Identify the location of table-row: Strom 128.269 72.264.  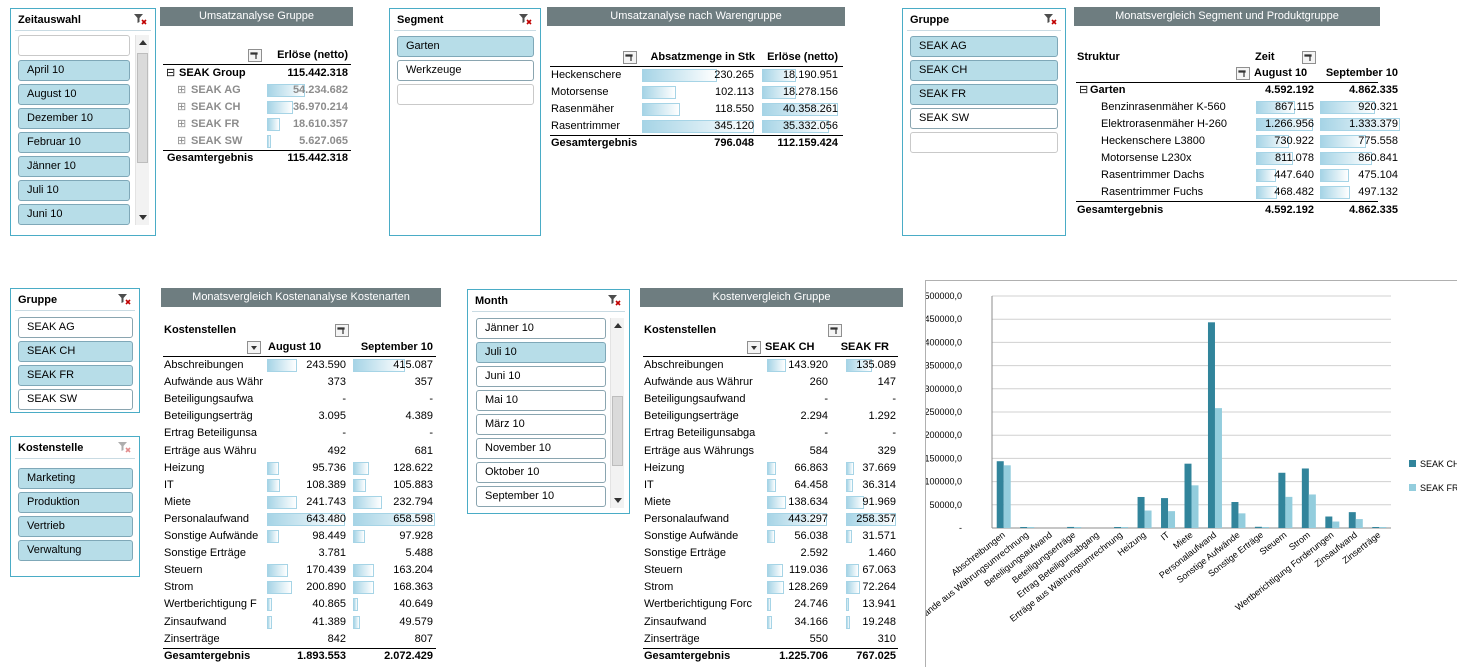
(773, 587).